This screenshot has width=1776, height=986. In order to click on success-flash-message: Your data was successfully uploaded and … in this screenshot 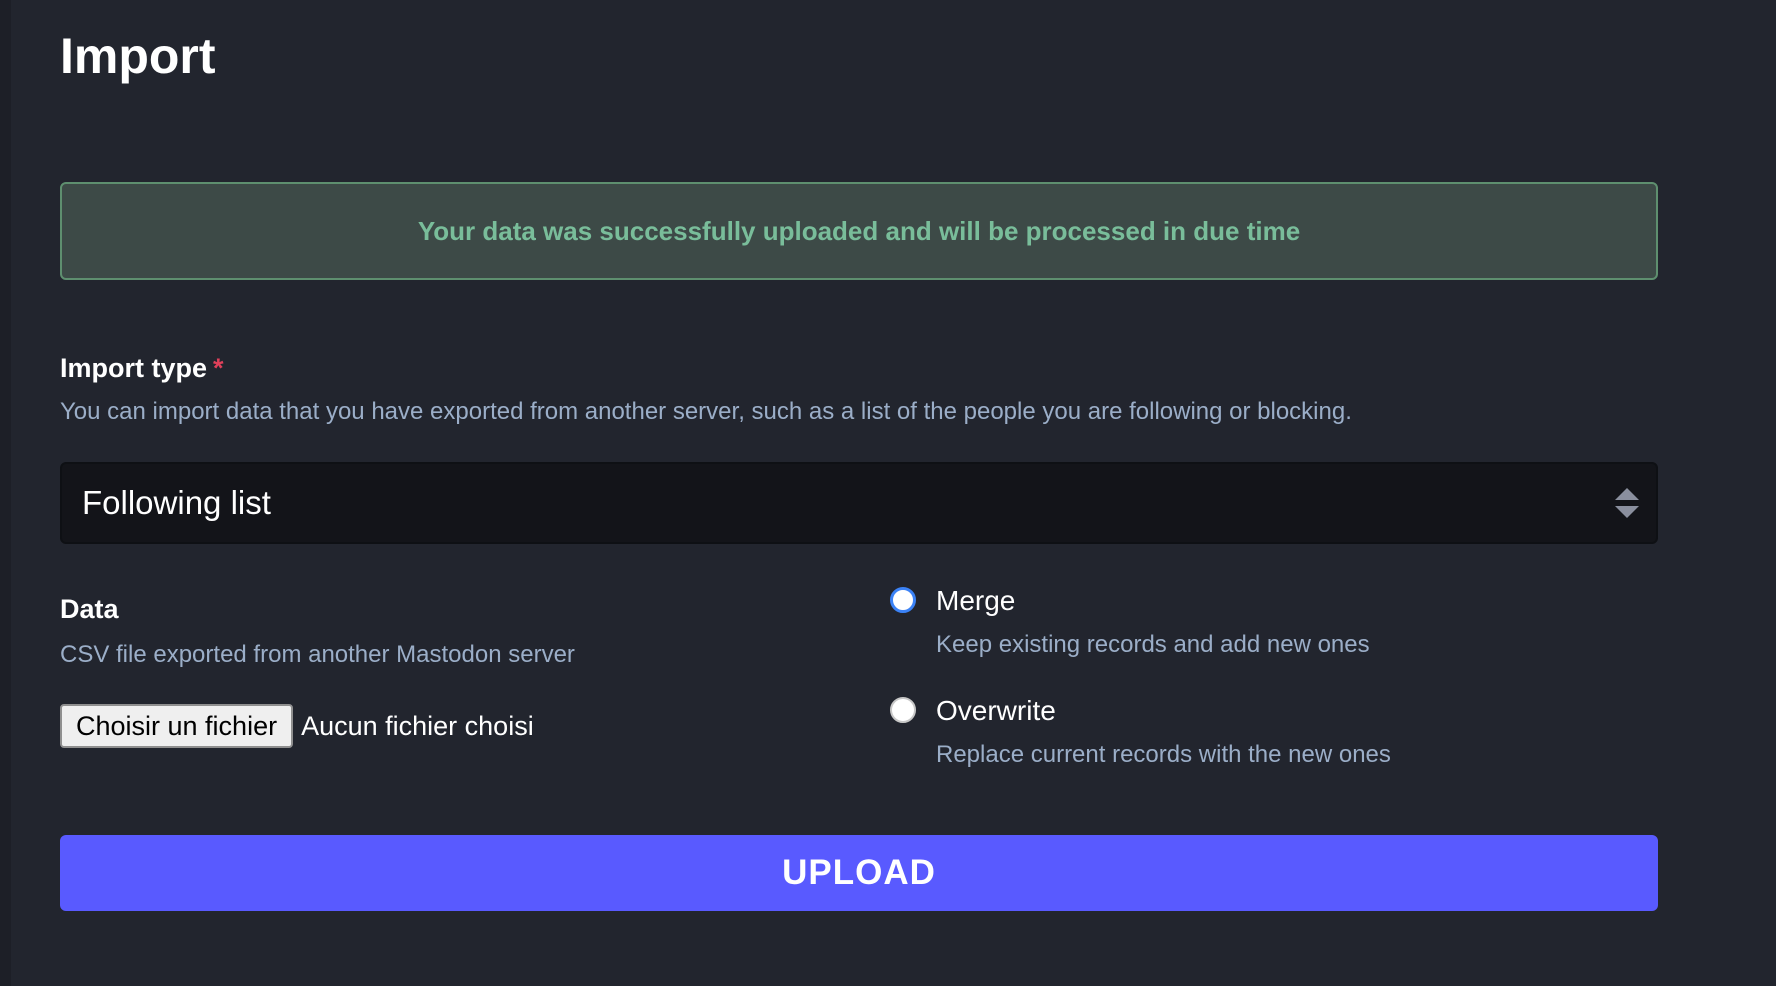, I will do `click(859, 231)`.